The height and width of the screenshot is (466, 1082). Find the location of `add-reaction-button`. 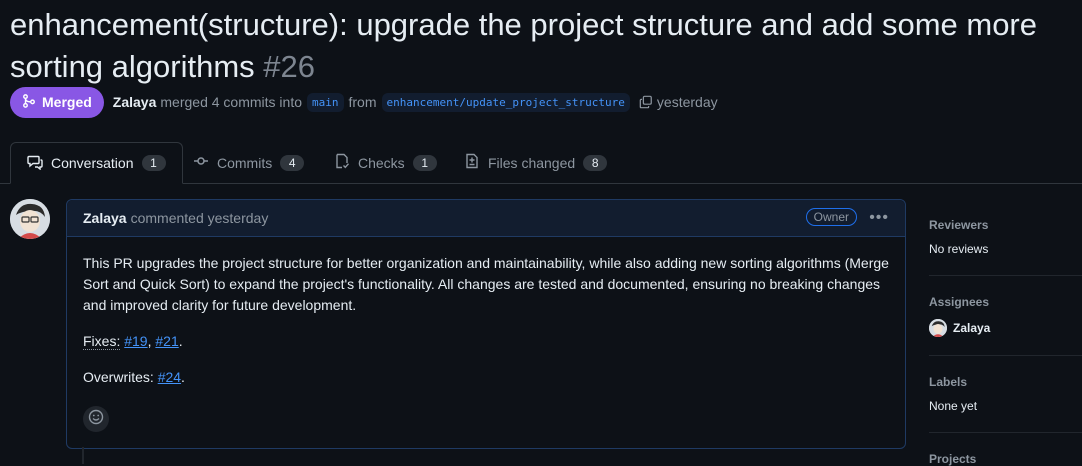

add-reaction-button is located at coordinates (96, 419).